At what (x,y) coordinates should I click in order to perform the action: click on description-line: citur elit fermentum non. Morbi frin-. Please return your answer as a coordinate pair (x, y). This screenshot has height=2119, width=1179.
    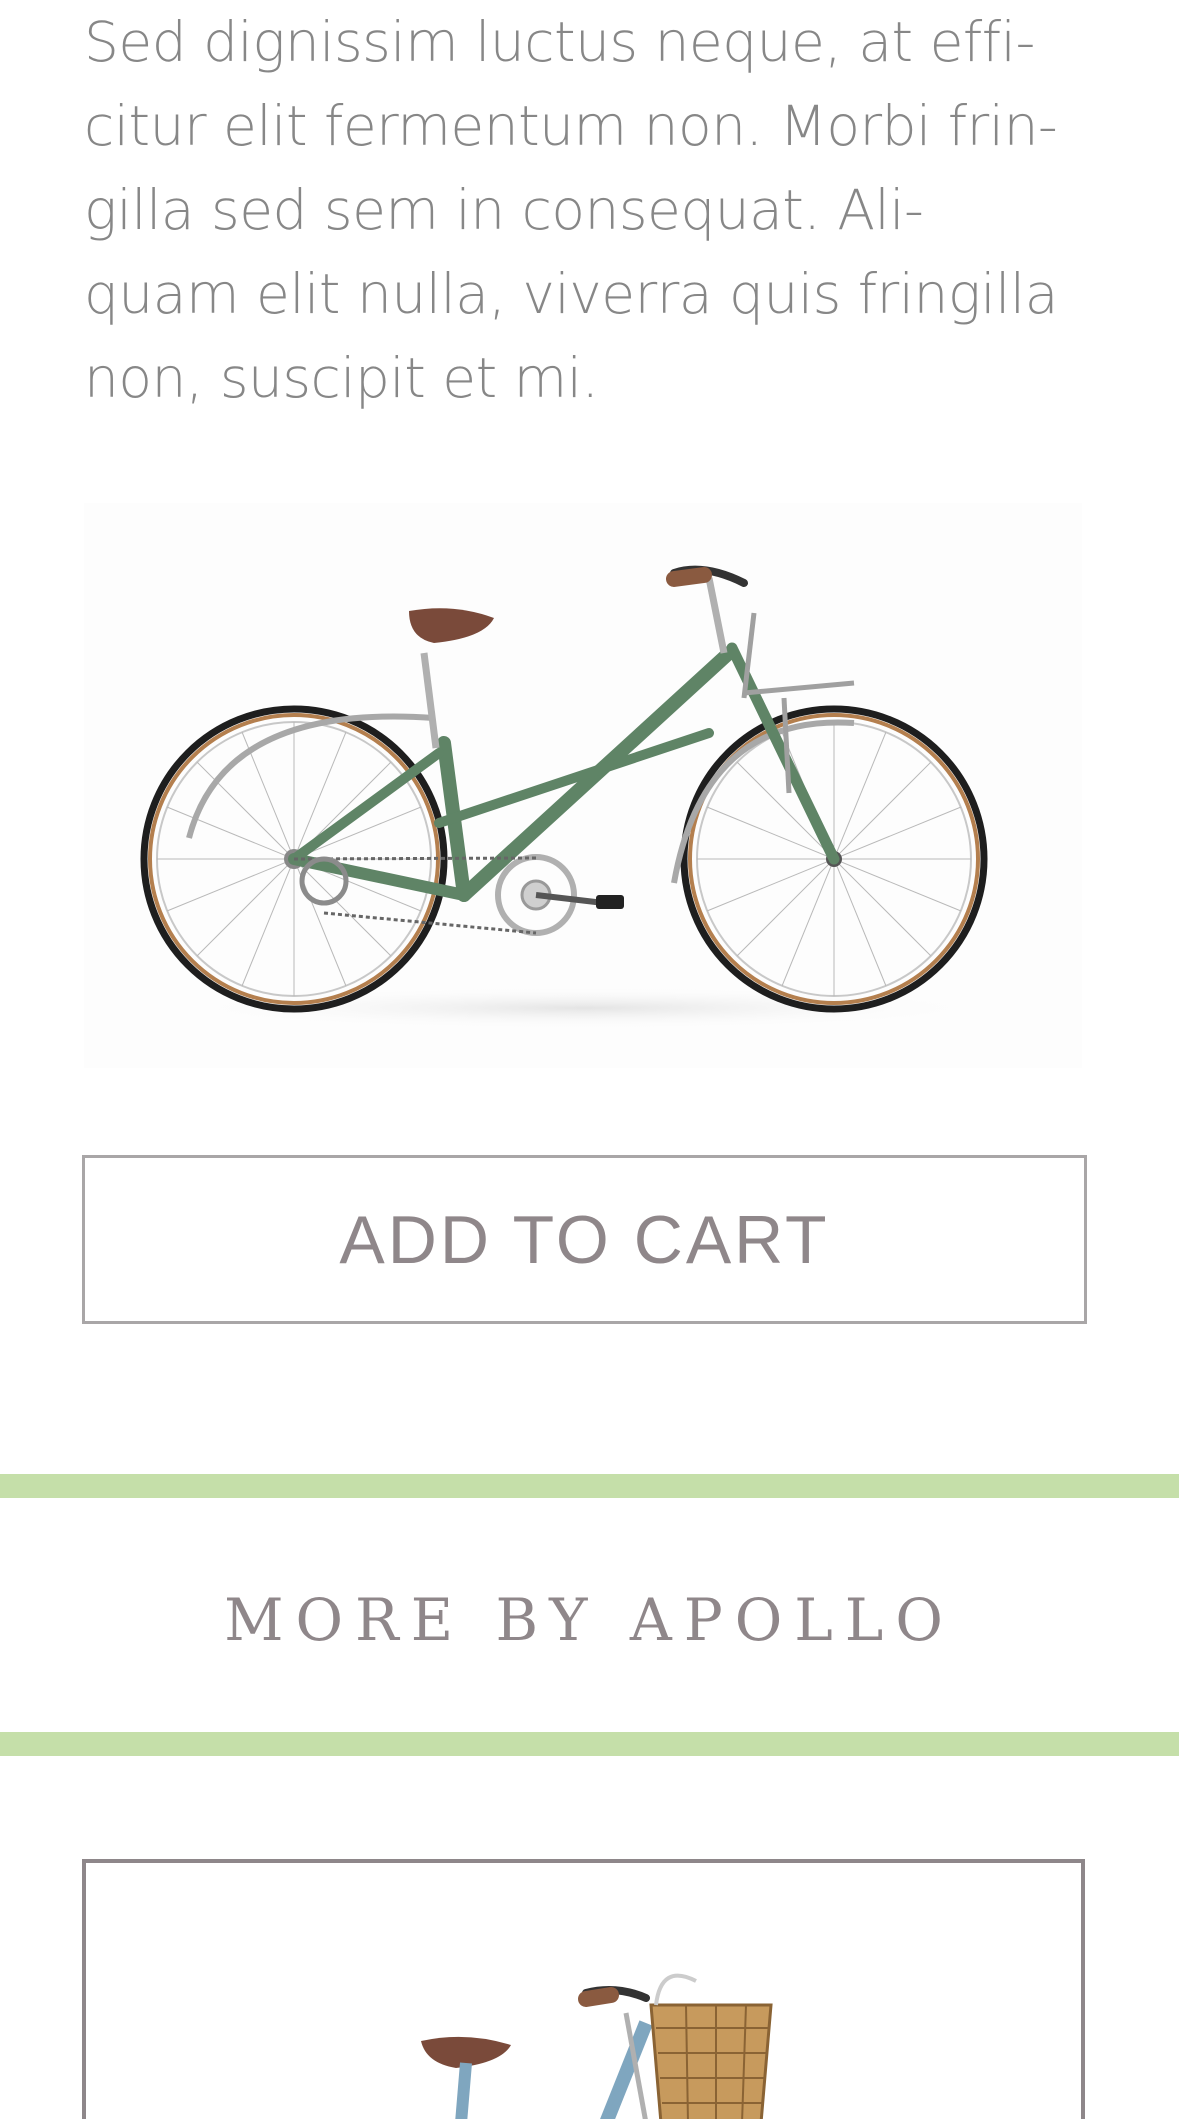
    Looking at the image, I should click on (571, 126).